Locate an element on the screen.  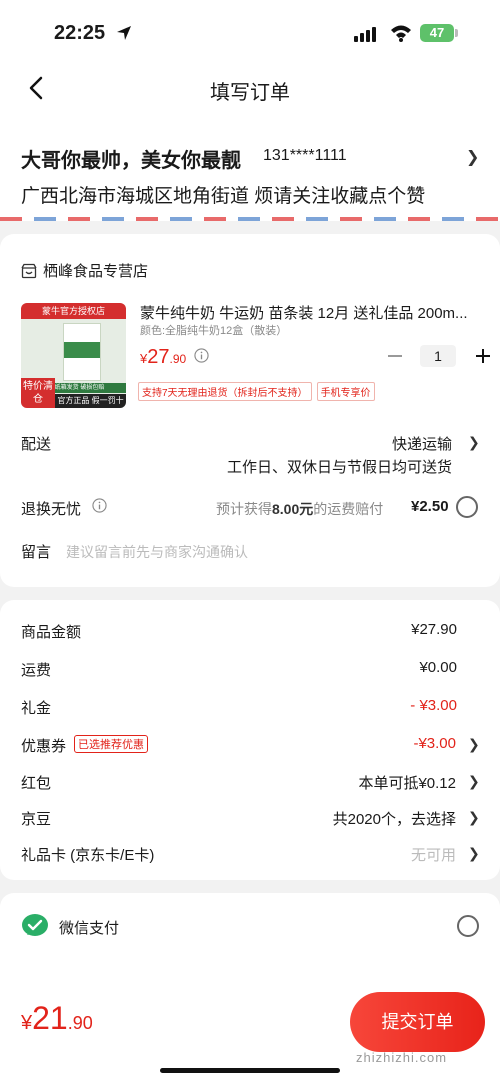
delivery-note: 工作日、双休日与节假日均可送货 is located at coordinates (339, 467).